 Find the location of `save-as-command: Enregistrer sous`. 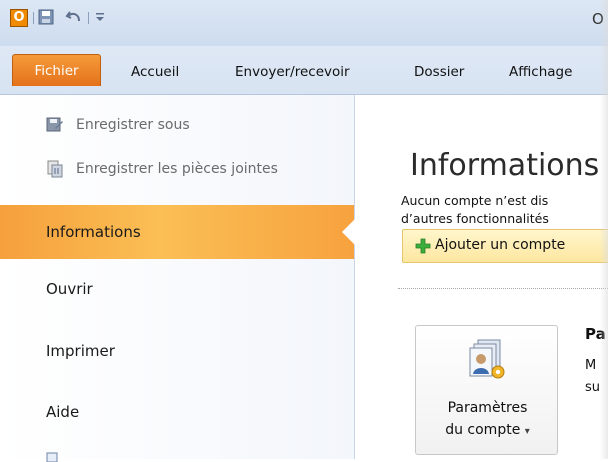

save-as-command: Enregistrer sous is located at coordinates (118, 125).